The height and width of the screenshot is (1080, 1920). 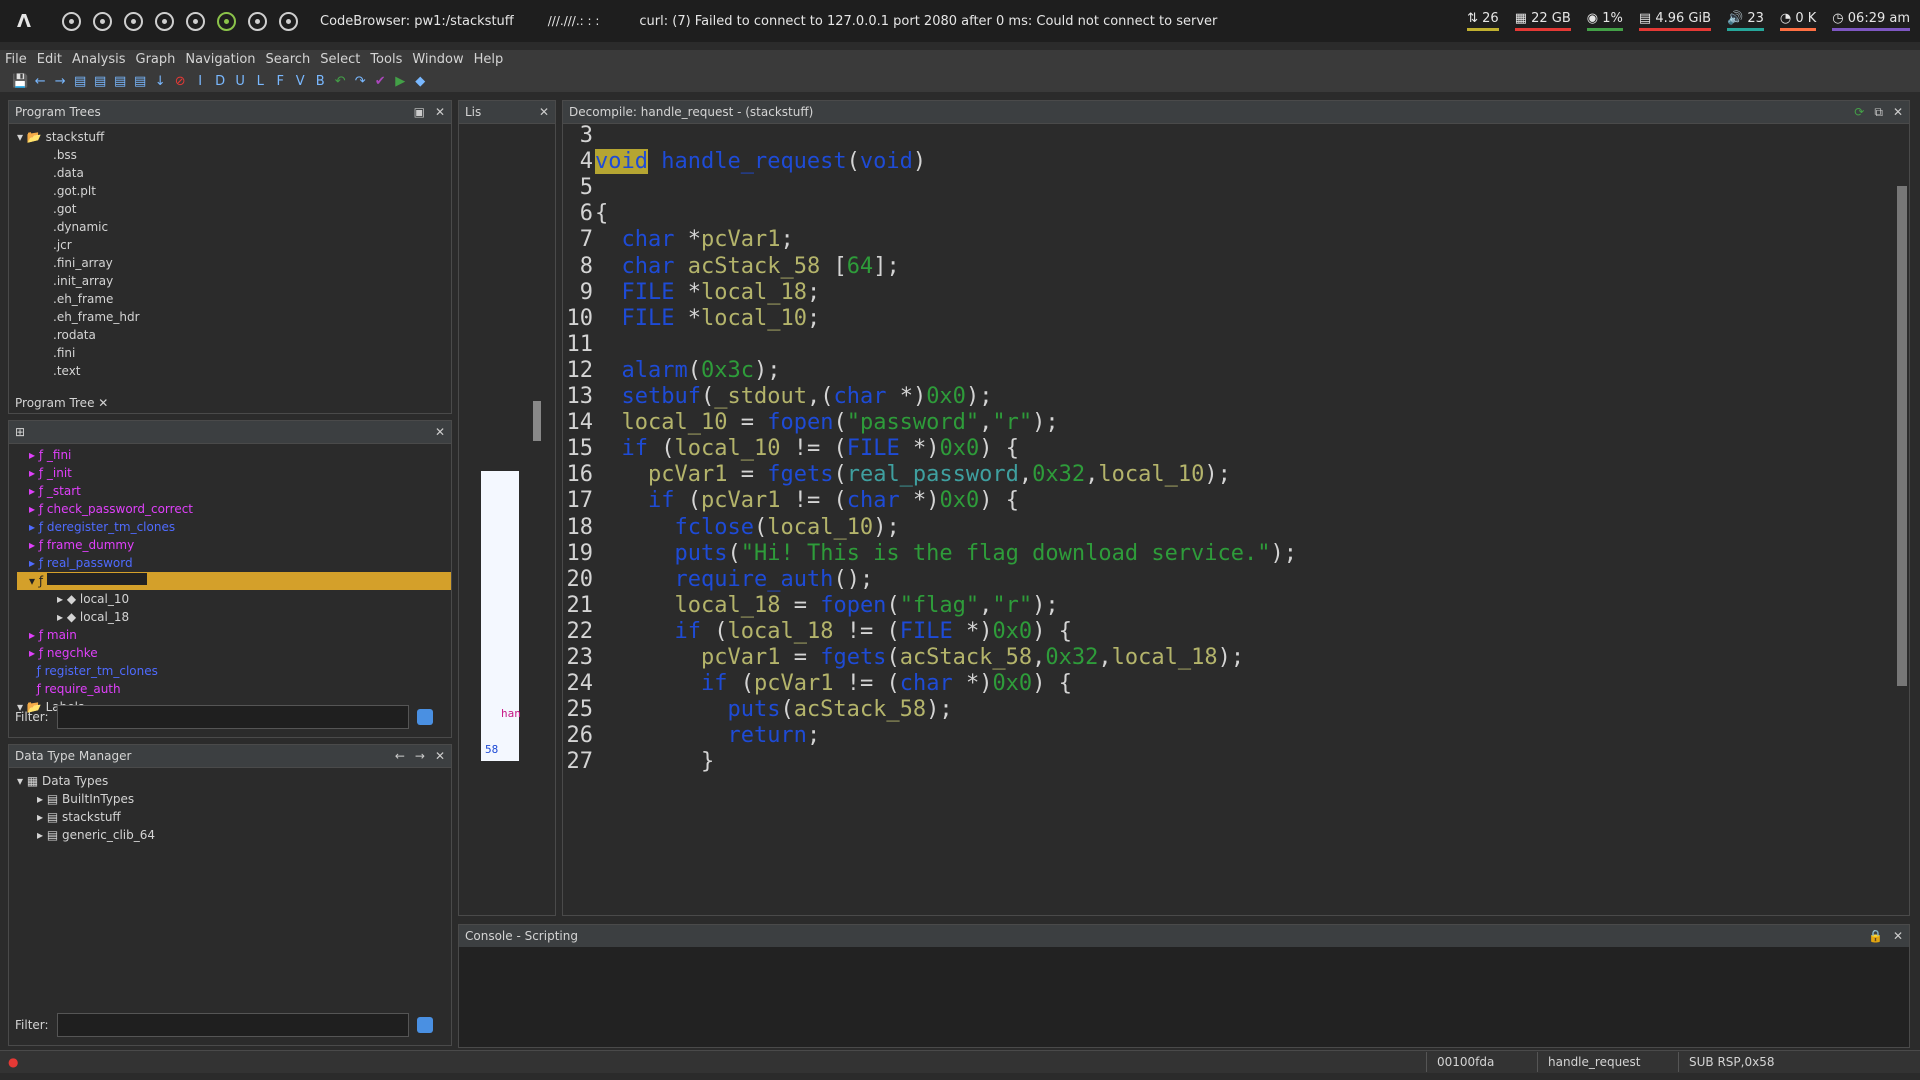 I want to click on workspace-1-icon, so click(x=71, y=21).